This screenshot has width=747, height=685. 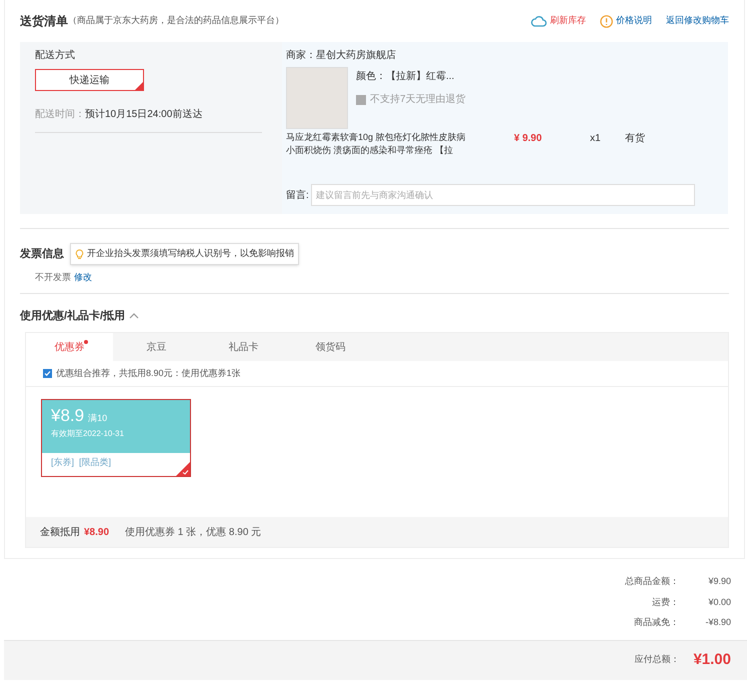 I want to click on summary-value: ¥0.00, so click(x=719, y=602).